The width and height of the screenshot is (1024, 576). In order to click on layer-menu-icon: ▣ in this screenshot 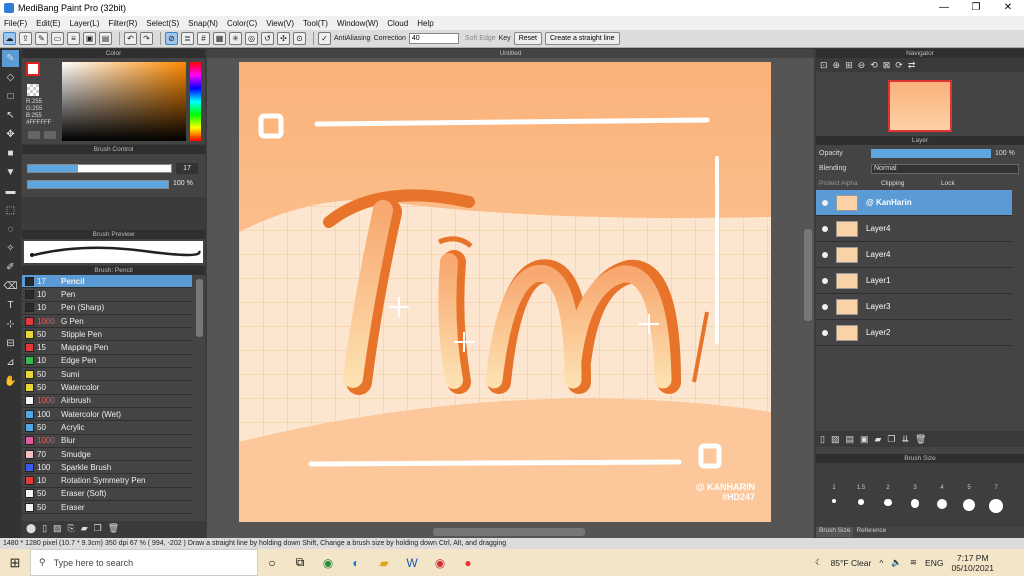, I will do `click(864, 439)`.